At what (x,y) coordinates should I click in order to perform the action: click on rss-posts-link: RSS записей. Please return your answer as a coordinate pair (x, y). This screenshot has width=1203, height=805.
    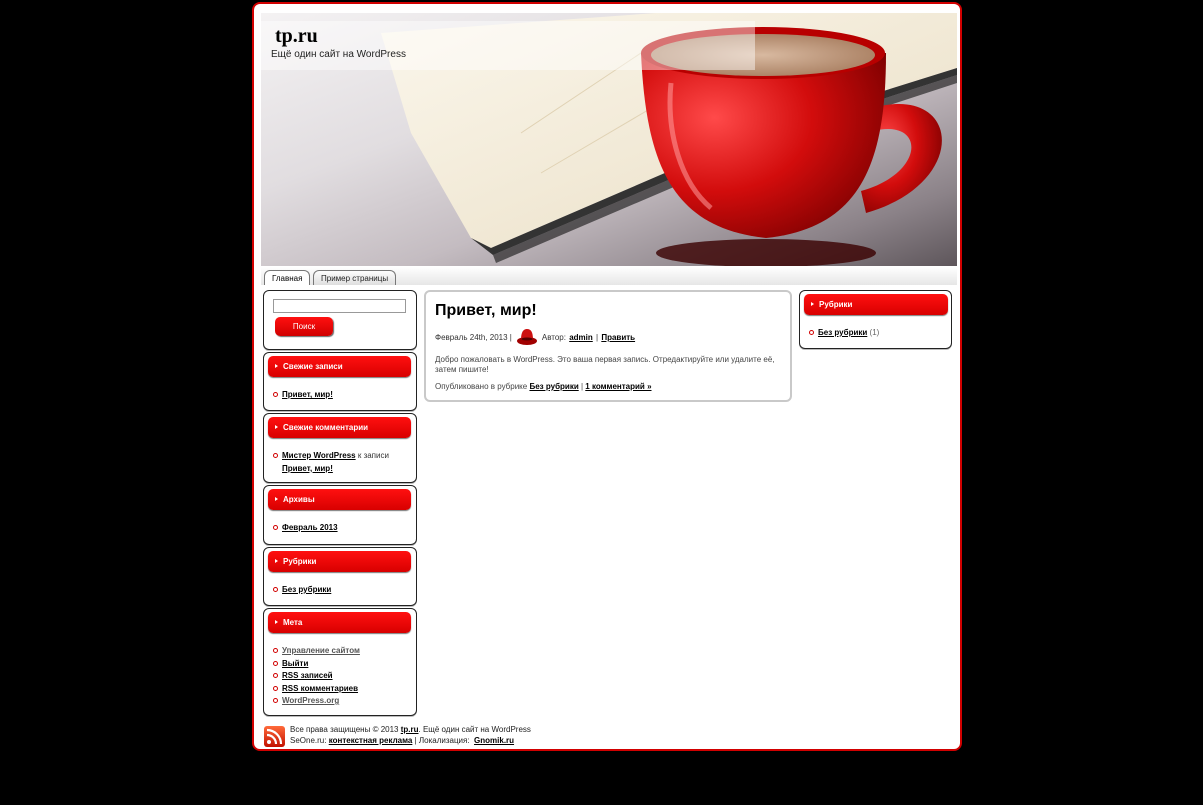
    Looking at the image, I should click on (307, 675).